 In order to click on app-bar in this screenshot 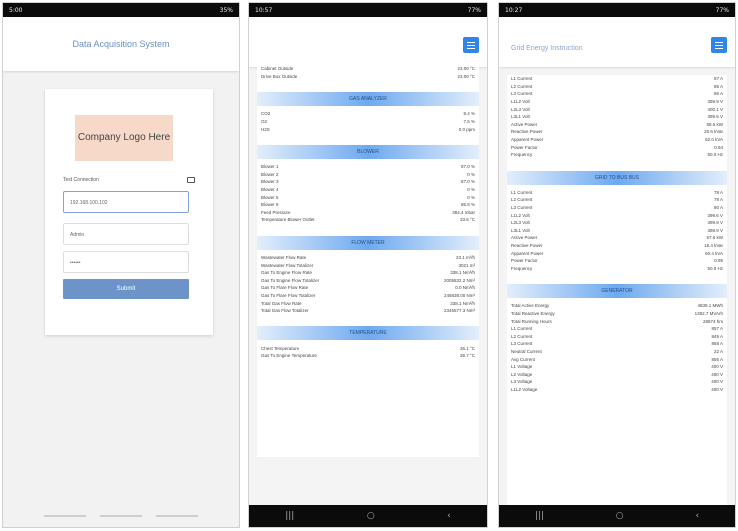, I will do `click(368, 42)`.